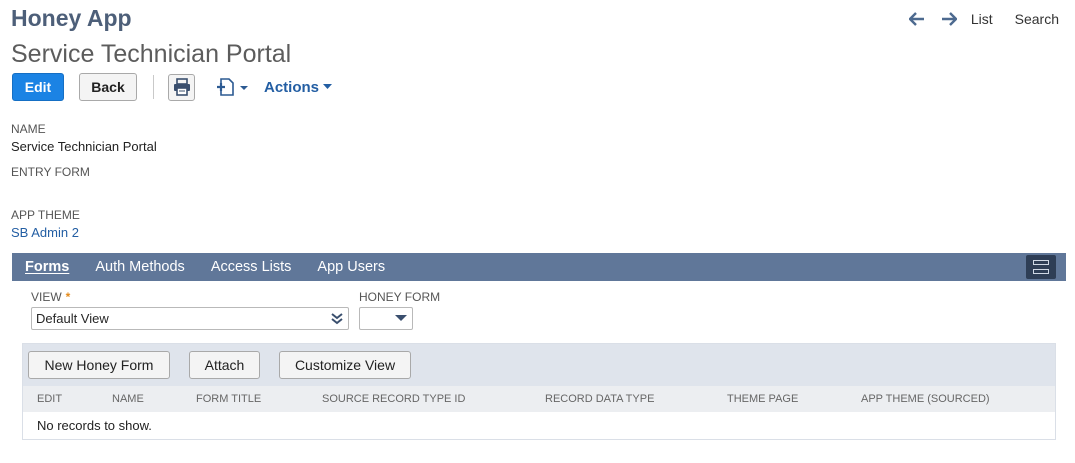 The image size is (1075, 463). Describe the element at coordinates (99, 365) in the screenshot. I see `new-honey-form-button: New Honey Form` at that location.